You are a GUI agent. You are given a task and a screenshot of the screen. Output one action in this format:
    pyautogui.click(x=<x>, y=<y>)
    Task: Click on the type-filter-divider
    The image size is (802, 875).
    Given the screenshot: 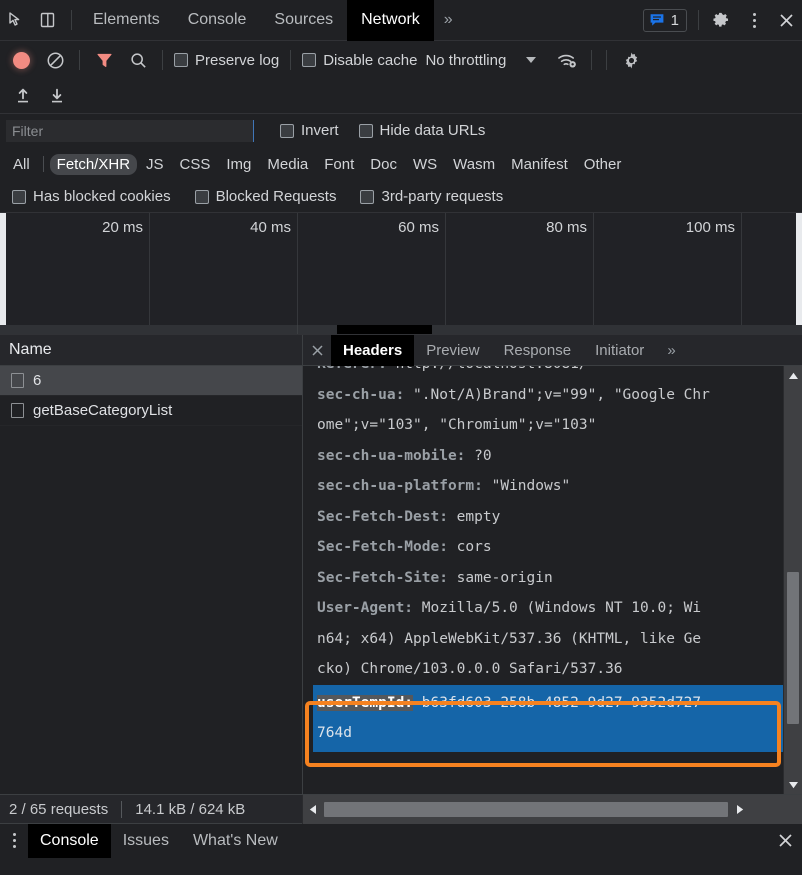 What is the action you would take?
    pyautogui.click(x=43, y=164)
    